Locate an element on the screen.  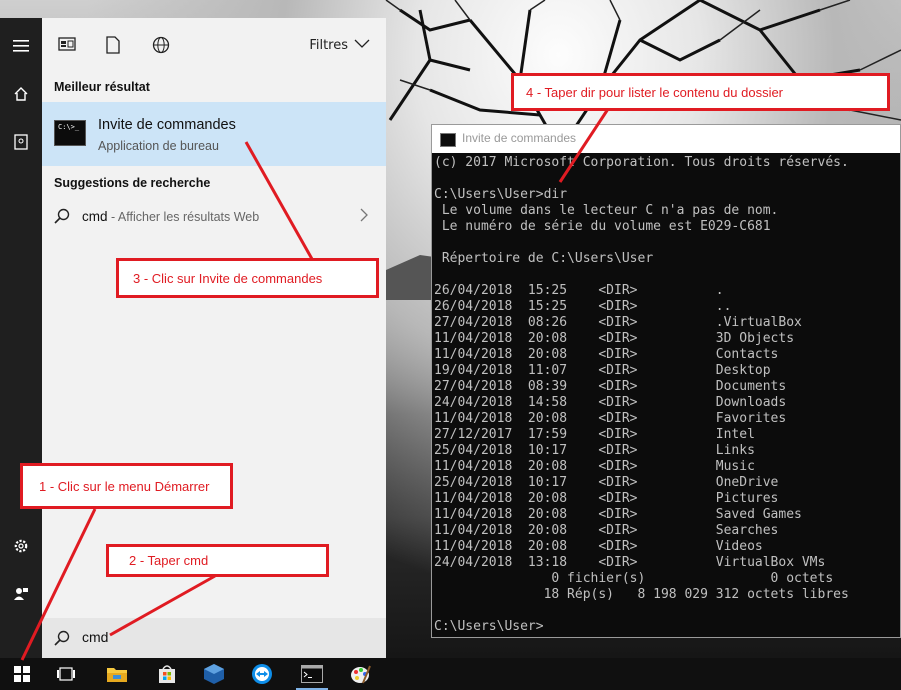
window-title: Invite de commandes is located at coordinates (519, 138).